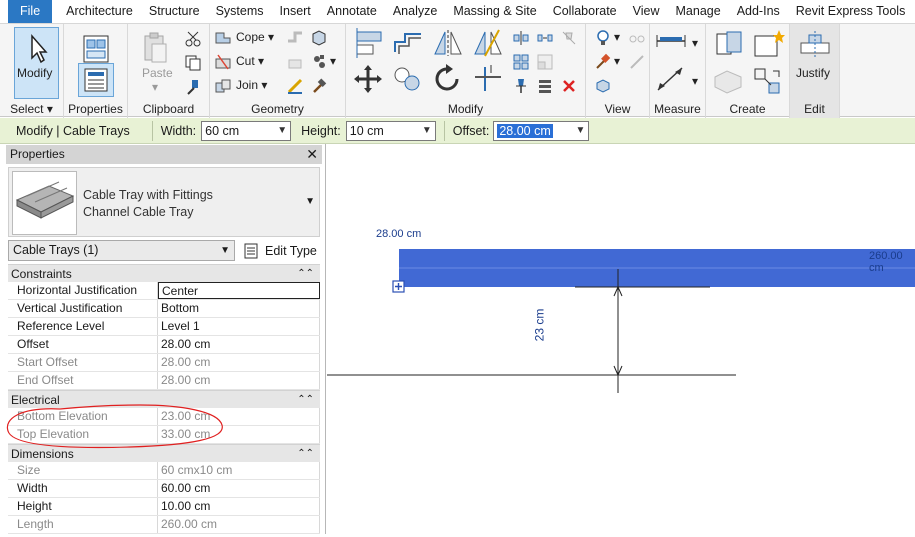  What do you see at coordinates (319, 62) in the screenshot?
I see `paint-button` at bounding box center [319, 62].